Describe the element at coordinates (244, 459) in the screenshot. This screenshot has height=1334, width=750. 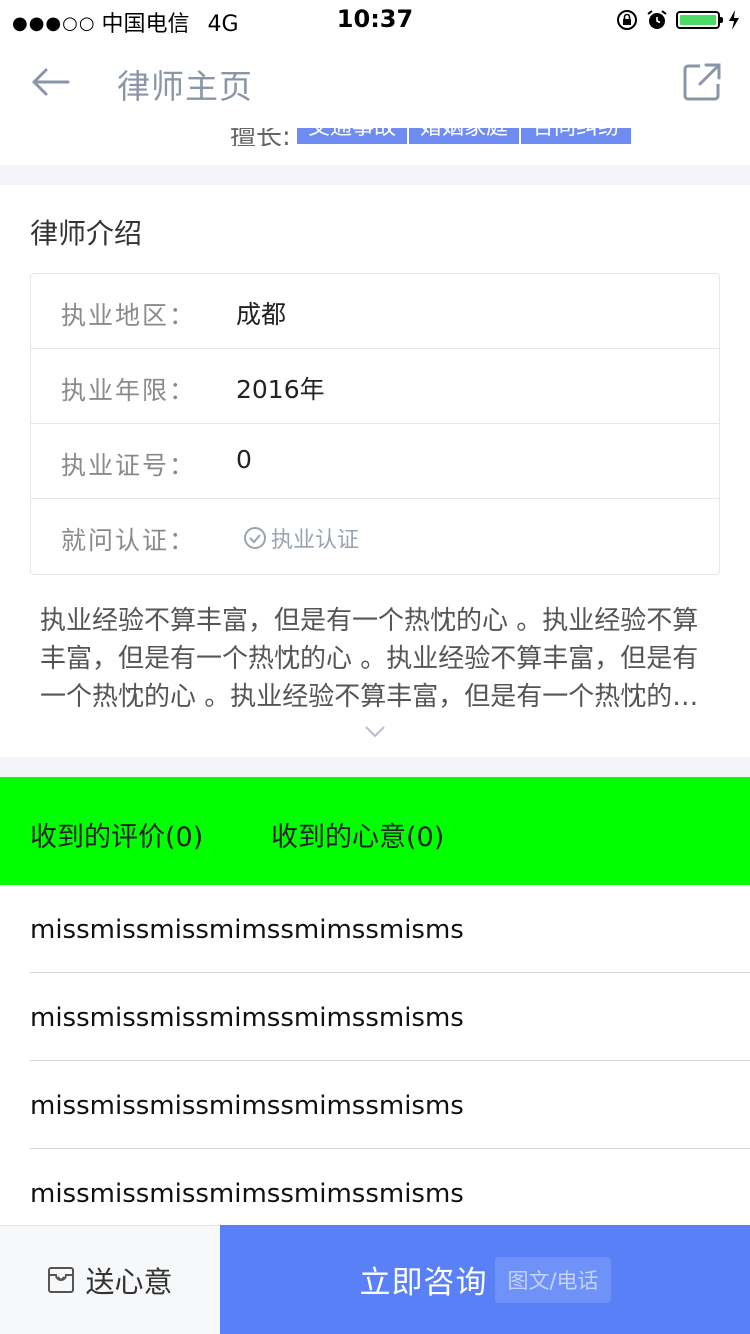
I see `info-value: 0` at that location.